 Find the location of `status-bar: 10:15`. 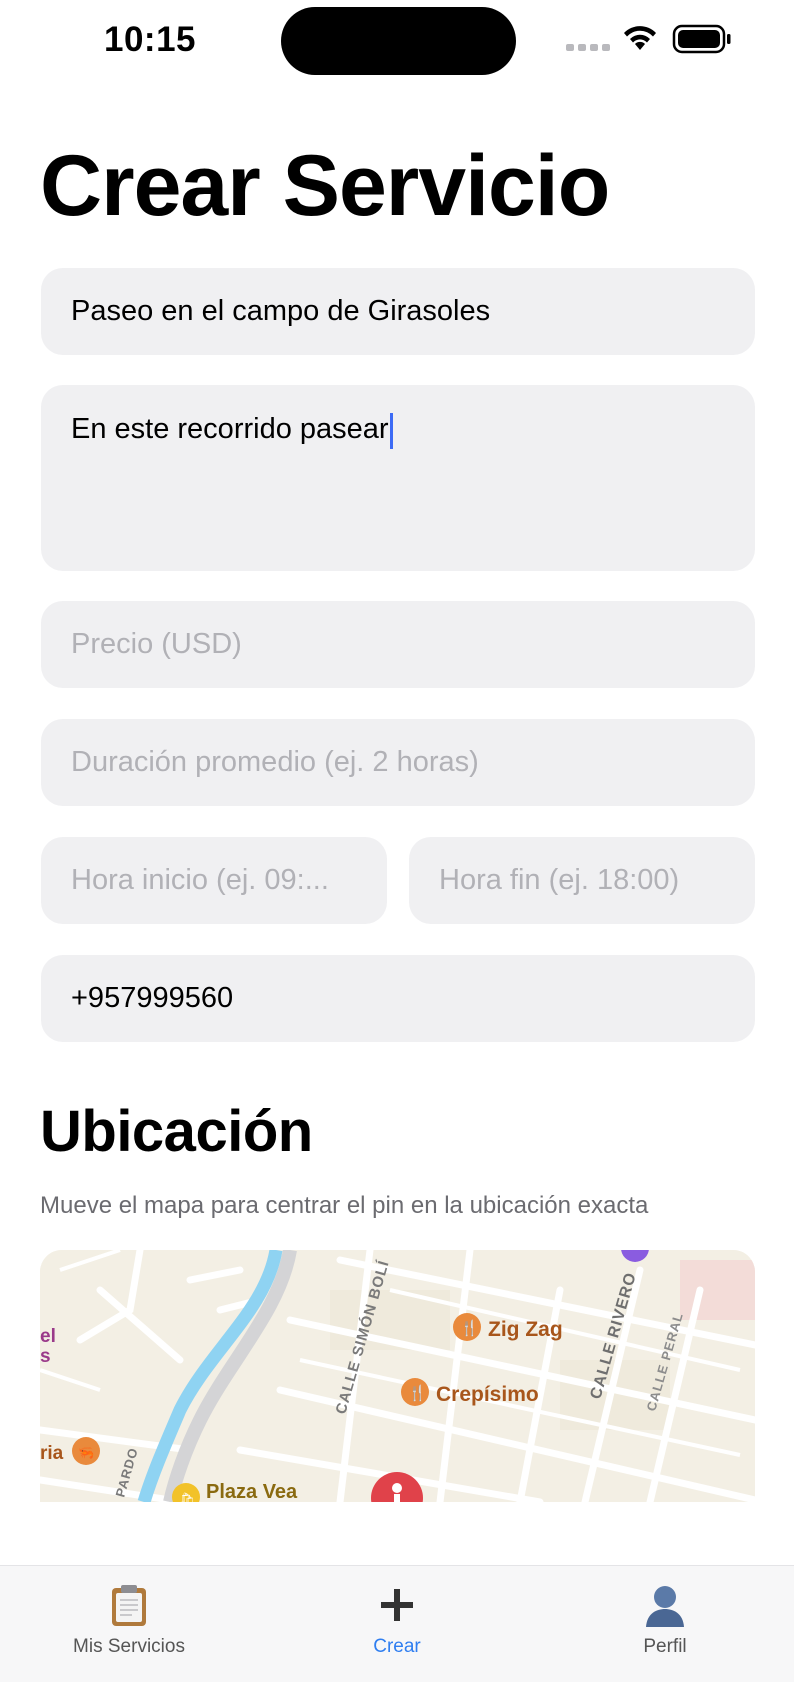

status-bar: 10:15 is located at coordinates (397, 42).